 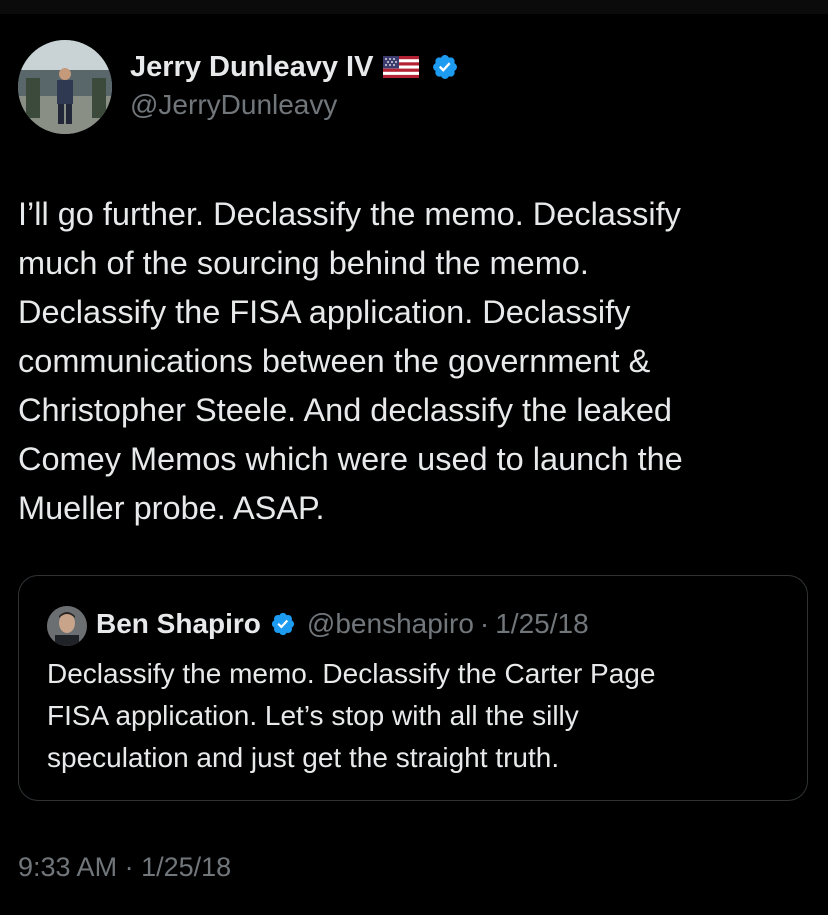 I want to click on quoted-author-name: Ben Shapiro, so click(x=178, y=624).